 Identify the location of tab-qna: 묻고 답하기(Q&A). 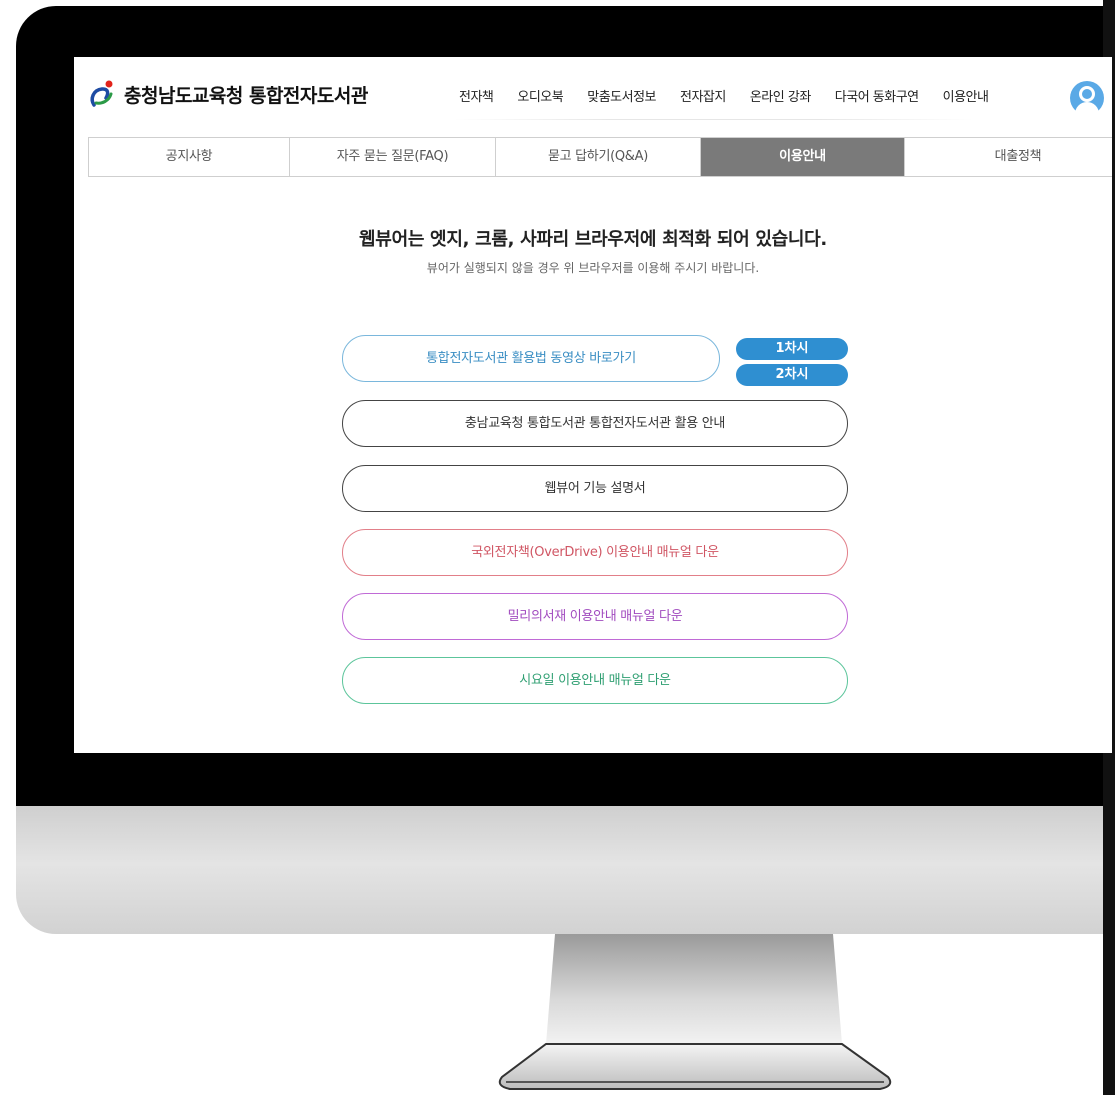
(598, 157).